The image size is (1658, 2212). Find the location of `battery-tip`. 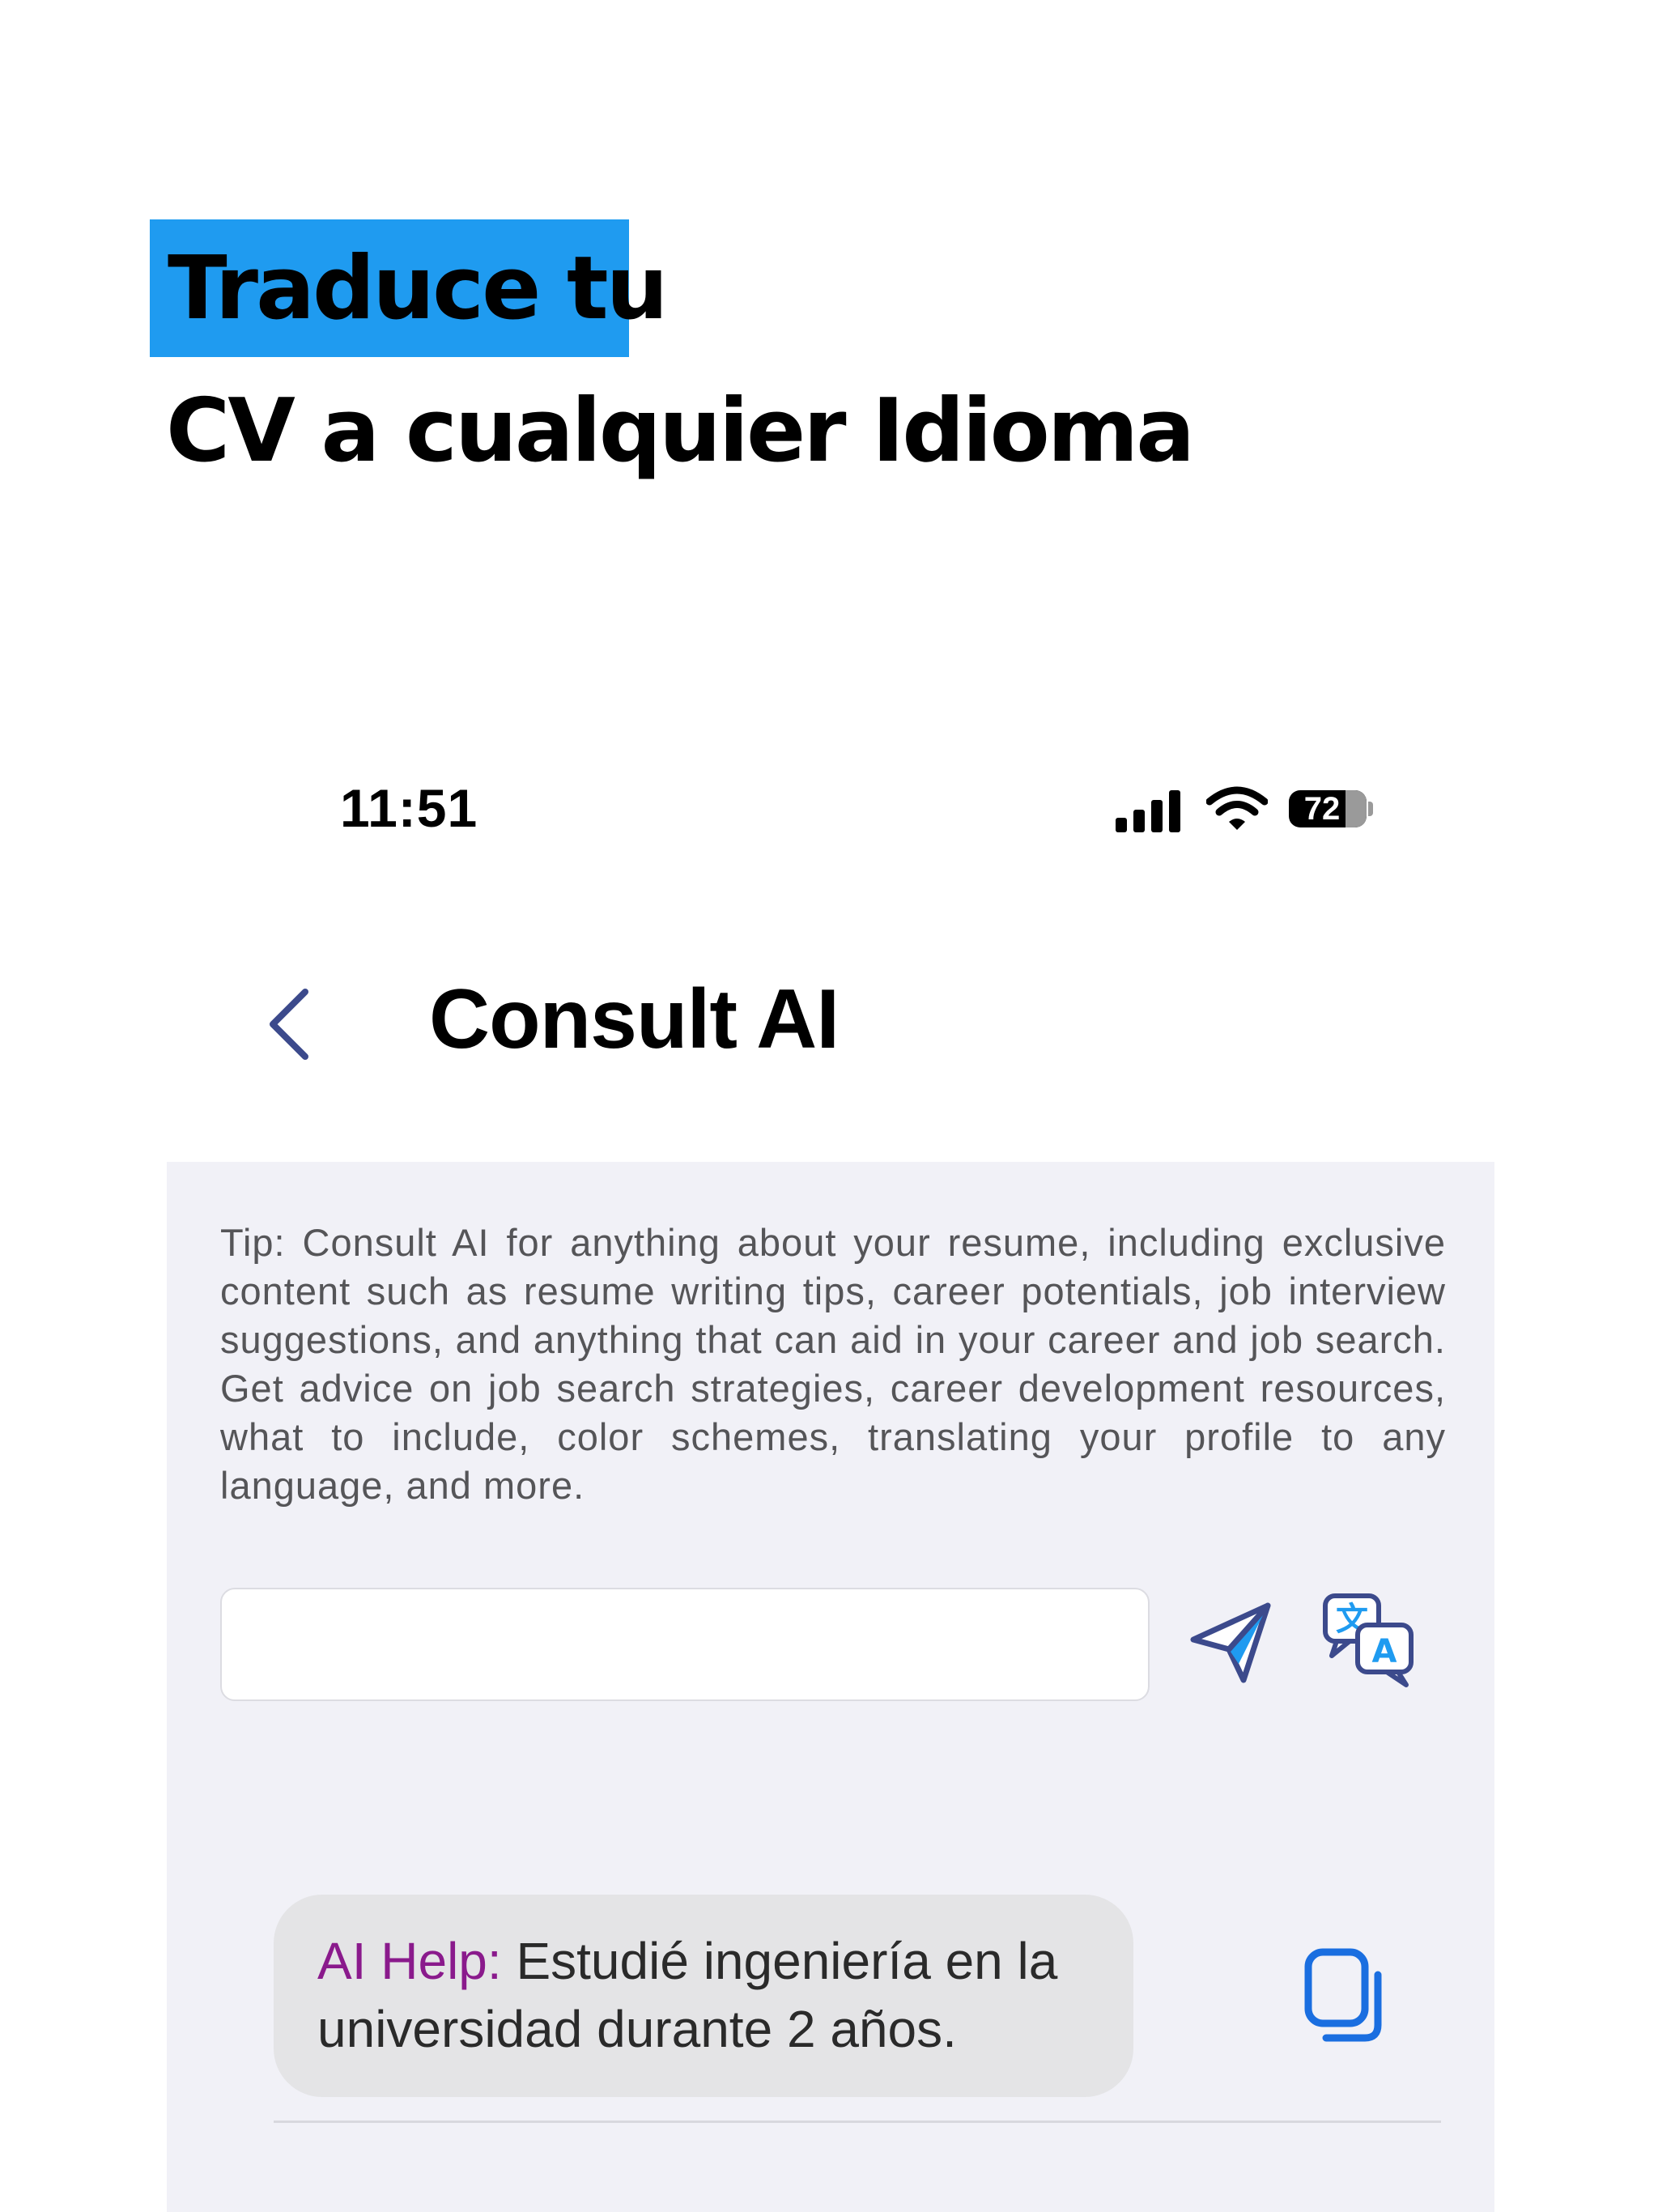

battery-tip is located at coordinates (1370, 809).